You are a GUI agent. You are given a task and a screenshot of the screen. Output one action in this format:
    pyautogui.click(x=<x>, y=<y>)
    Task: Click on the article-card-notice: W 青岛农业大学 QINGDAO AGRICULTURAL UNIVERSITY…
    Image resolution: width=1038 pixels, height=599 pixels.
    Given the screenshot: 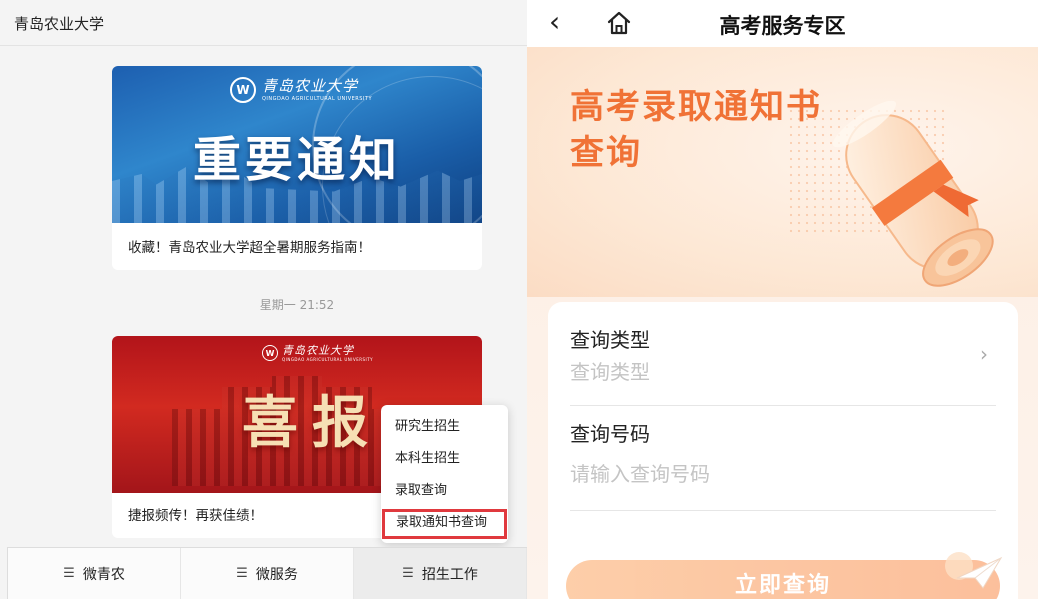 What is the action you would take?
    pyautogui.click(x=297, y=168)
    